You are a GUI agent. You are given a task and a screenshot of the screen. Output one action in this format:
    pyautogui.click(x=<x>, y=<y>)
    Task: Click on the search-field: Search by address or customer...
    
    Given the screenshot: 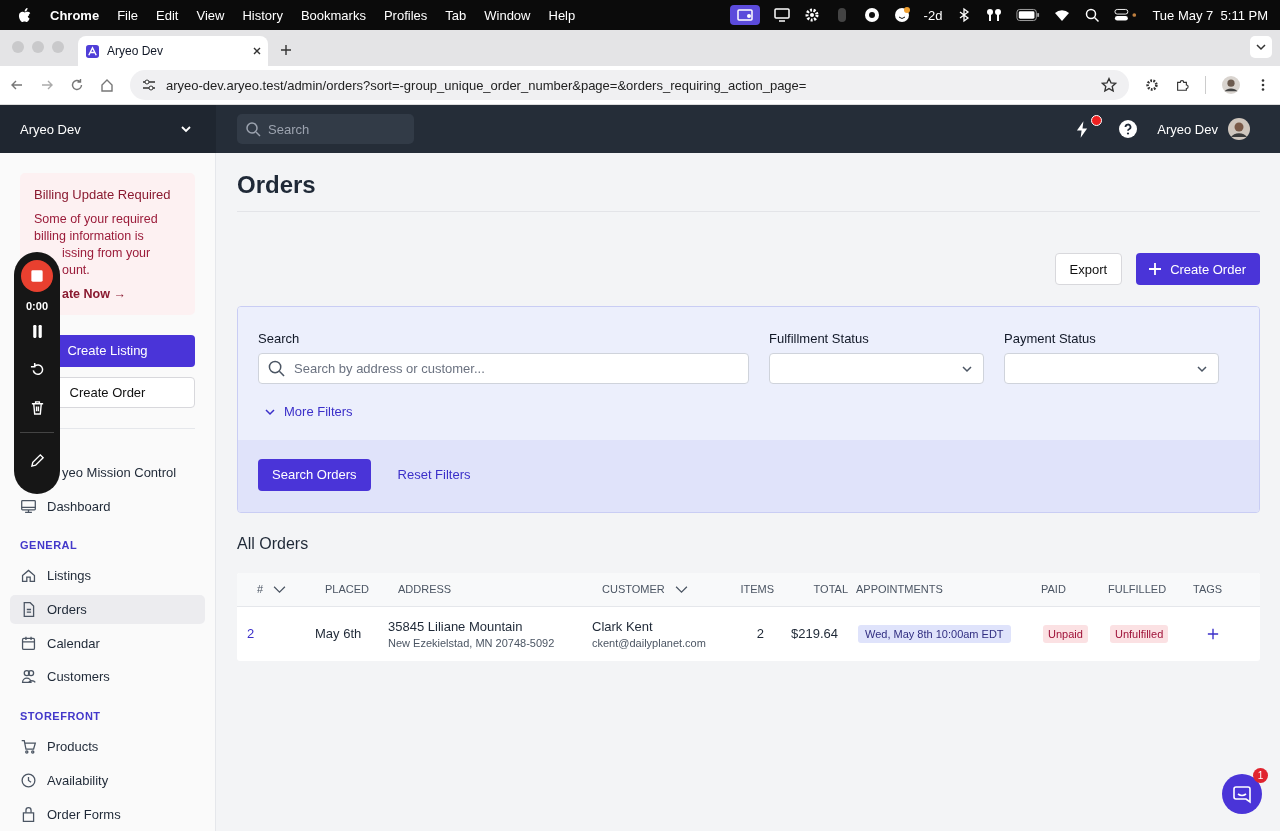 What is the action you would take?
    pyautogui.click(x=503, y=368)
    